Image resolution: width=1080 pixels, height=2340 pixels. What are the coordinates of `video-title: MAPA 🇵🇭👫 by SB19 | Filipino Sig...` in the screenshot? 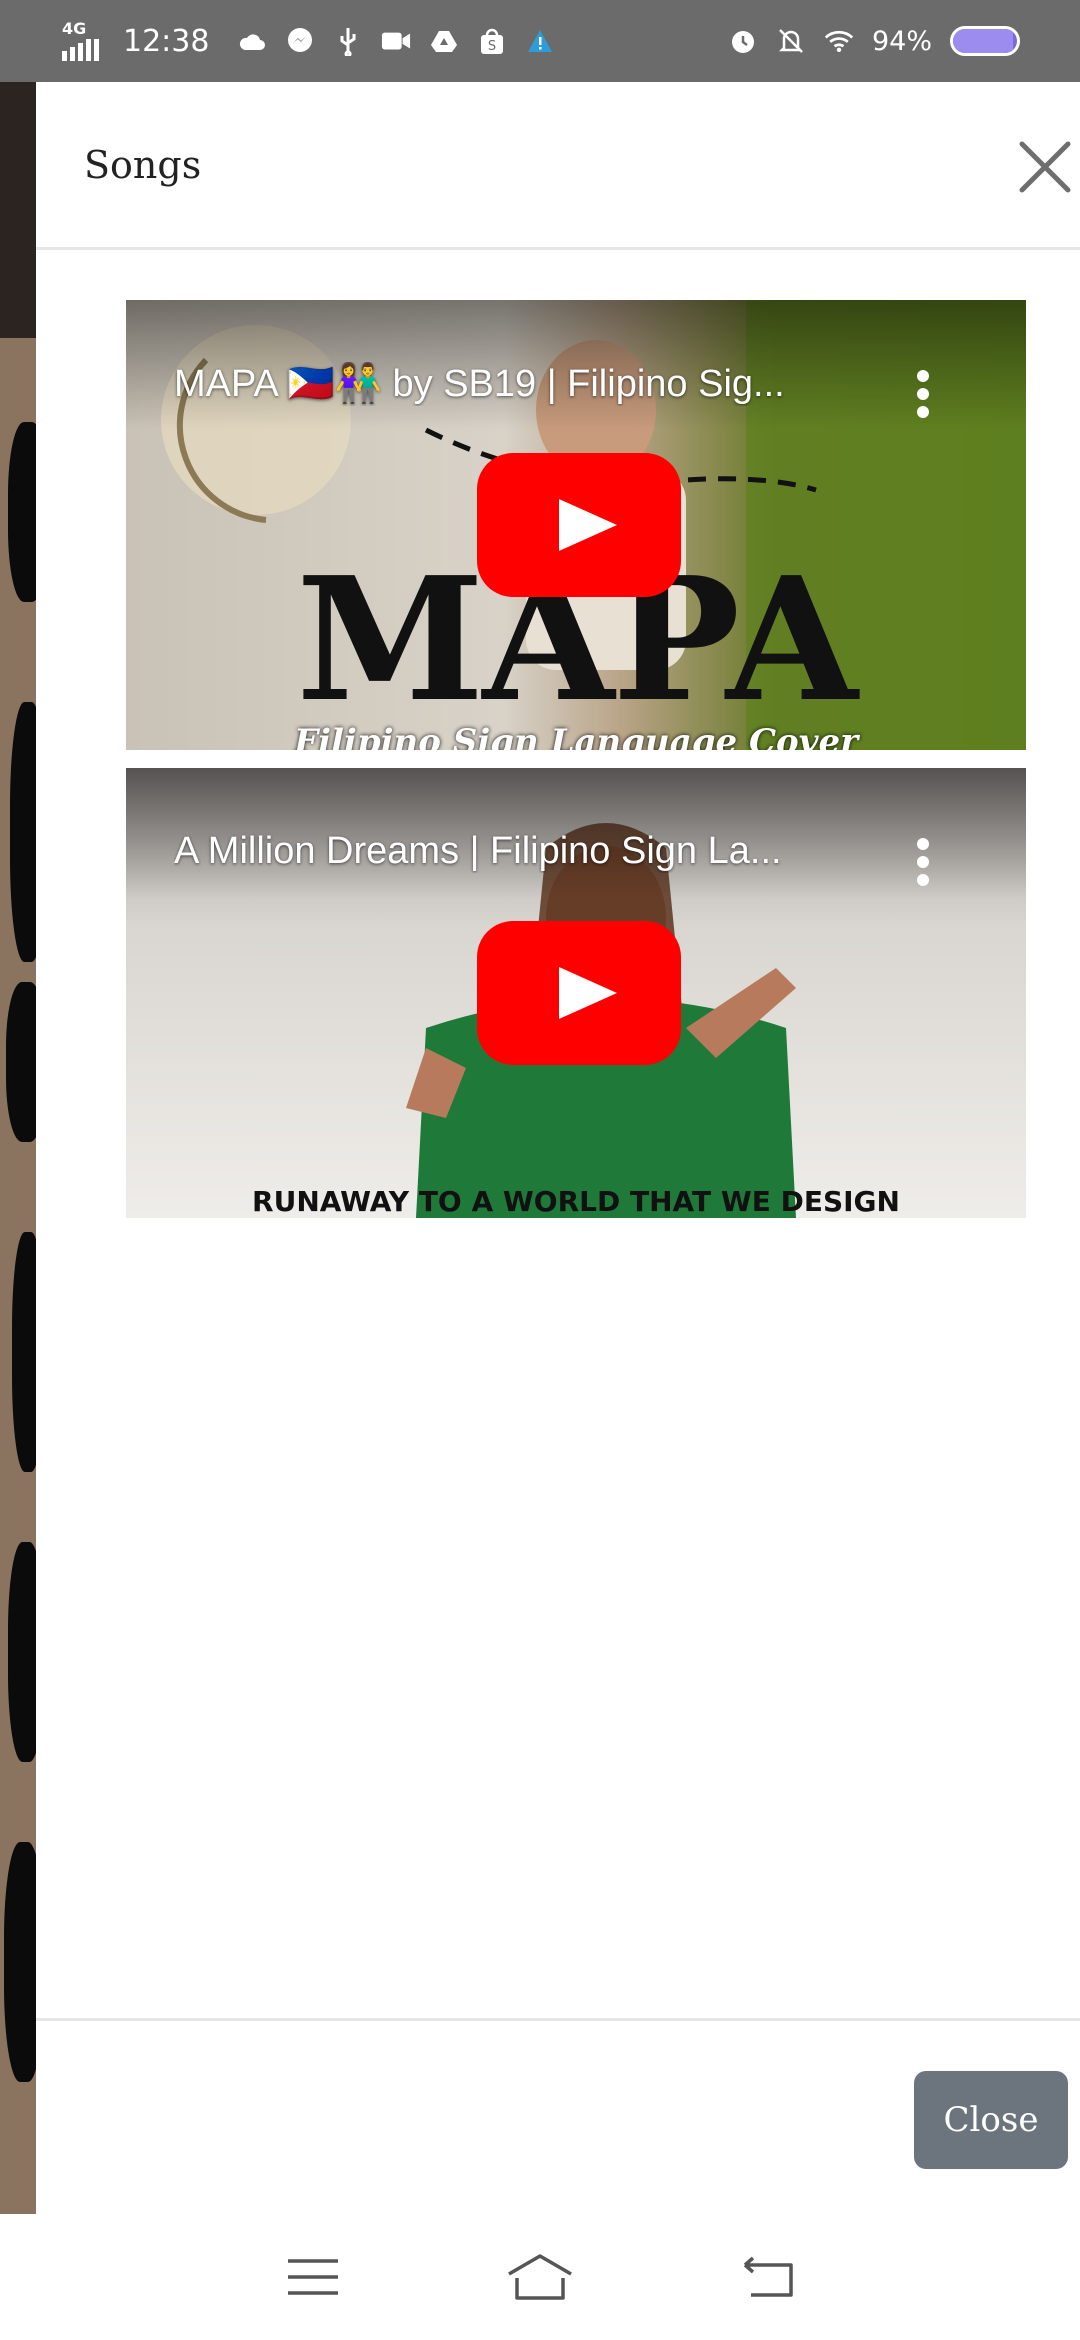 It's located at (525, 384).